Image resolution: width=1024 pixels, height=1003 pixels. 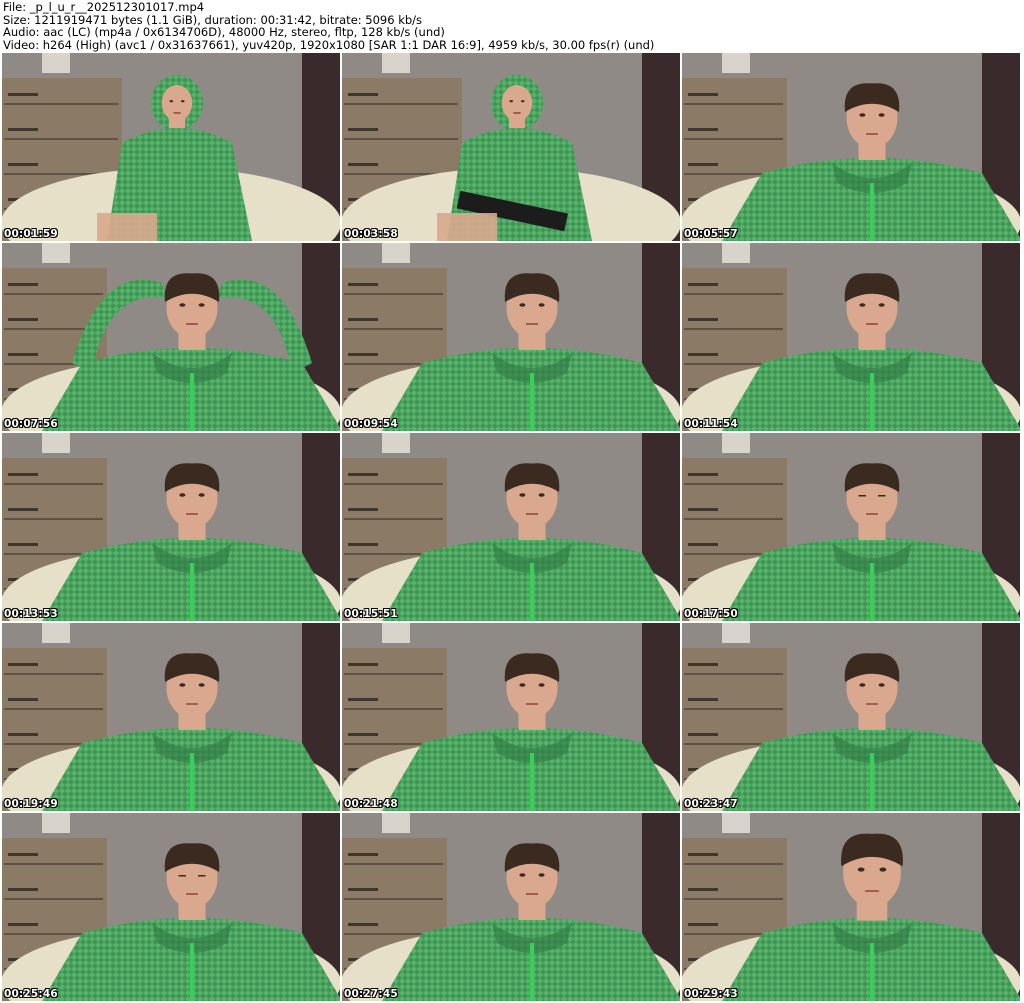 I want to click on thumbnail: 00:23:47, so click(x=851, y=717).